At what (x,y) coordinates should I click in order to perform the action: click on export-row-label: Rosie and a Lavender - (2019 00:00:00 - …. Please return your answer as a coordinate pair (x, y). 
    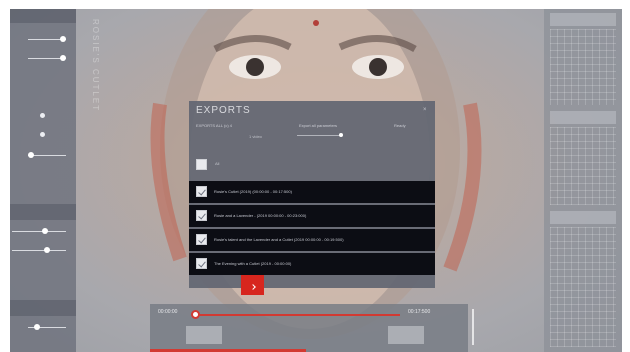
    Looking at the image, I should click on (260, 215).